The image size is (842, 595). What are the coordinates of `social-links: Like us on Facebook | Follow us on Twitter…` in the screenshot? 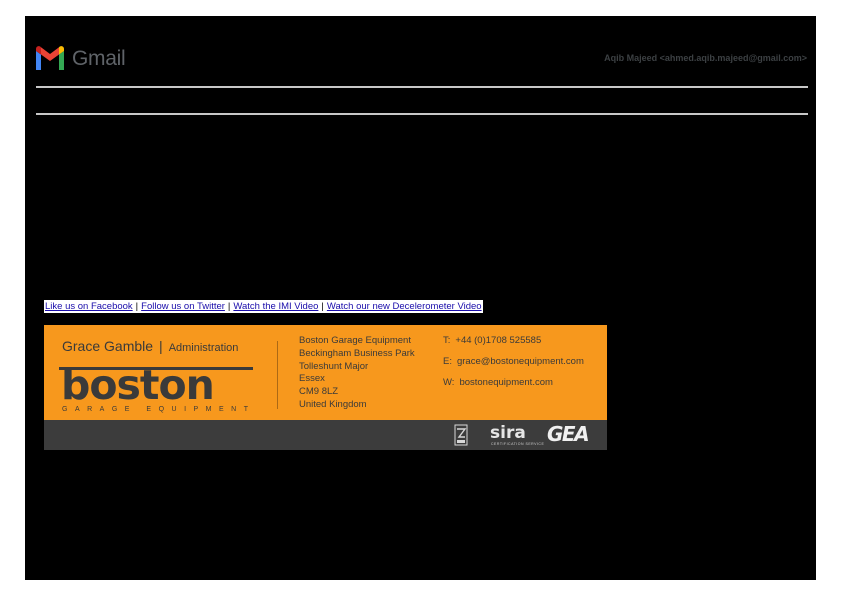 It's located at (263, 306).